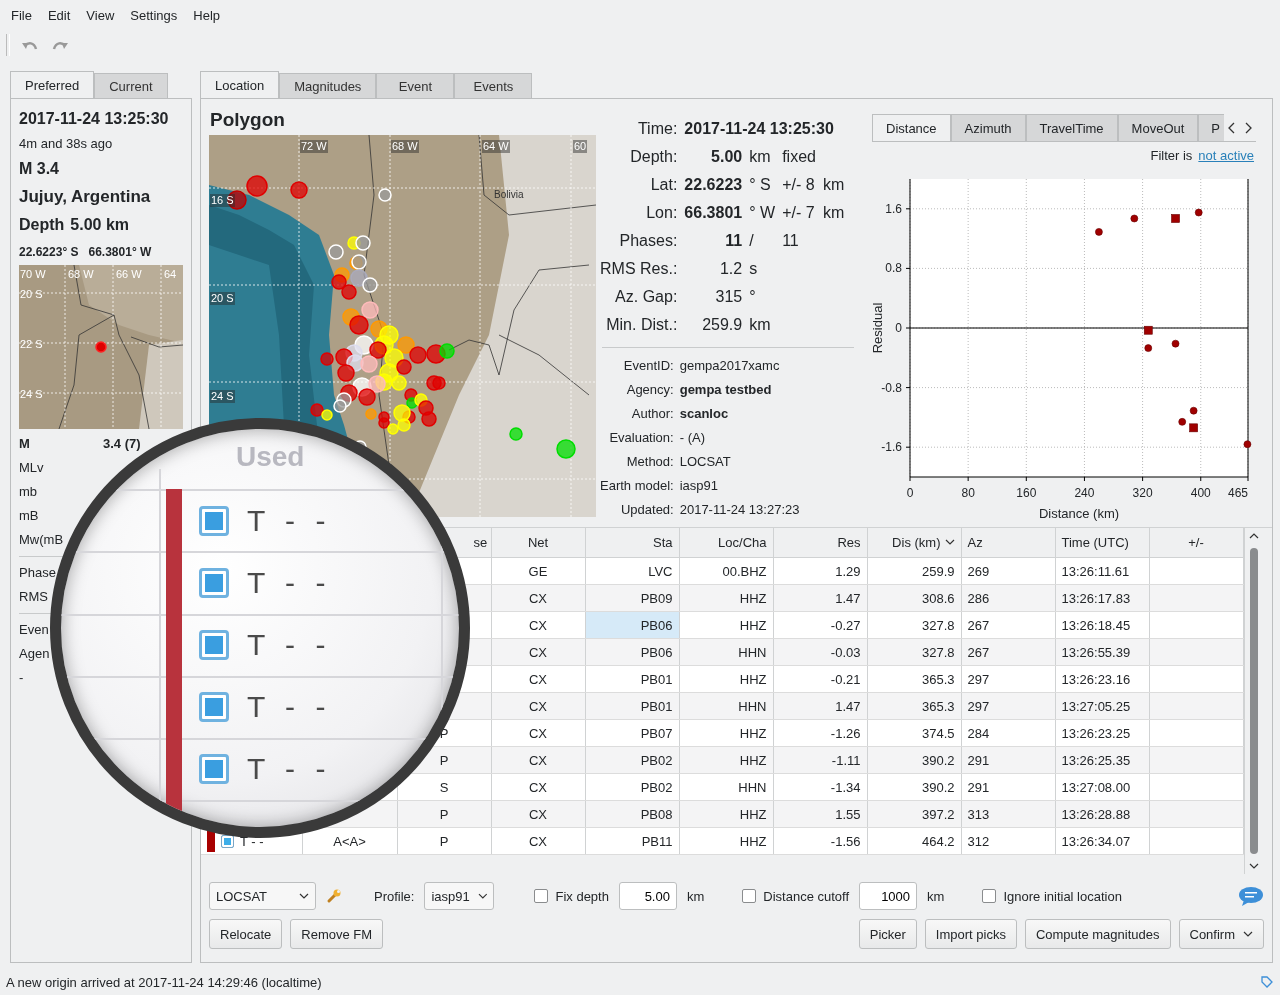 This screenshot has height=995, width=1280. What do you see at coordinates (898, 328) in the screenshot?
I see `y-tick-label: 0` at bounding box center [898, 328].